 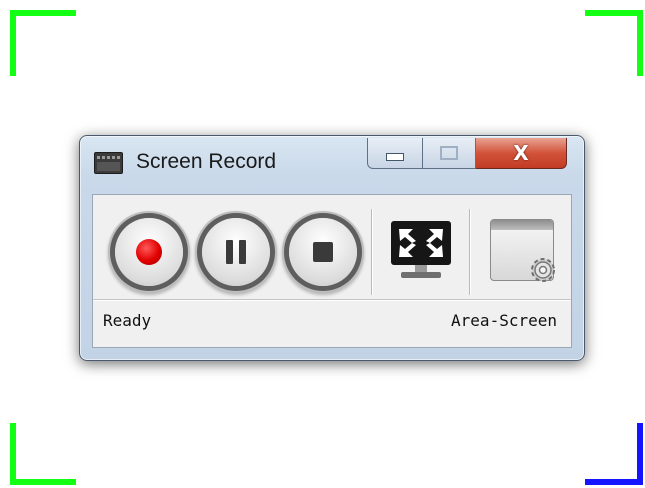 I want to click on capture-mode-text: Area-Screen, so click(x=504, y=320).